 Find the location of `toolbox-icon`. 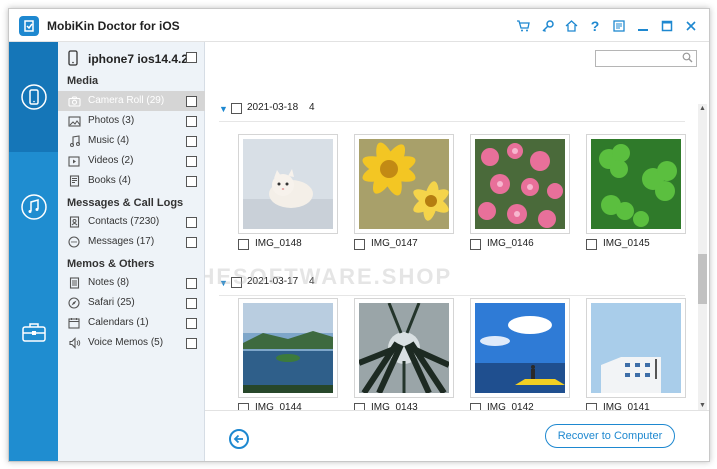

toolbox-icon is located at coordinates (33, 332).